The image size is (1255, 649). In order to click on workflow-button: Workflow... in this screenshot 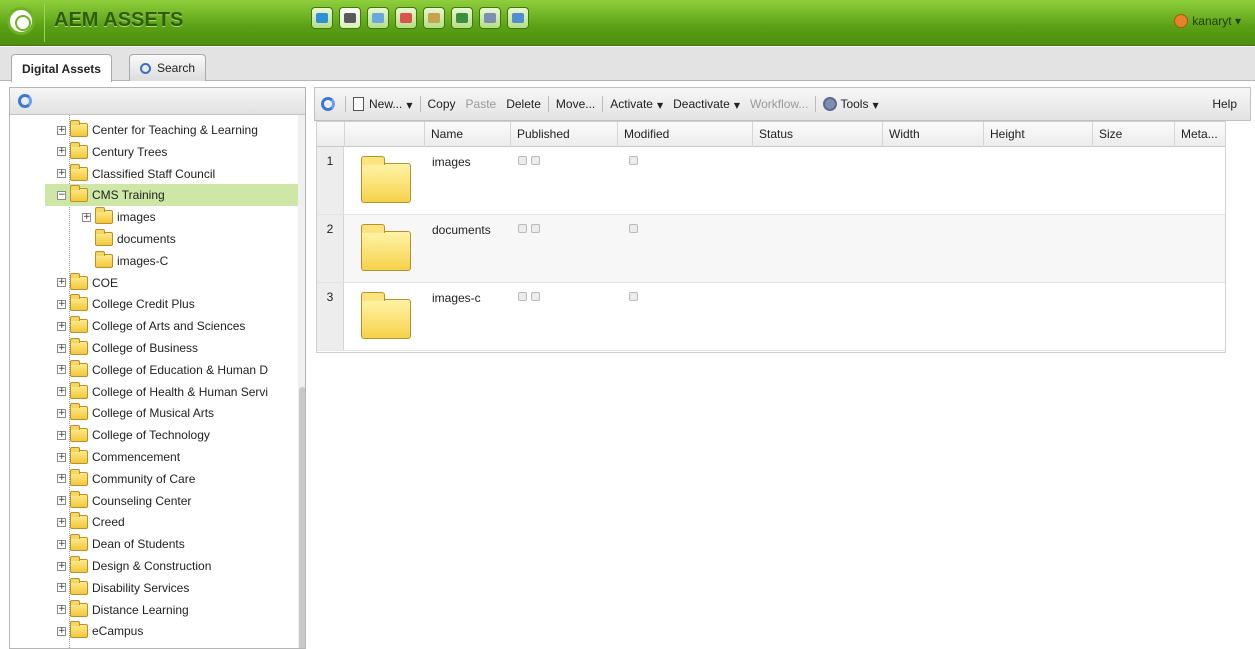, I will do `click(779, 104)`.